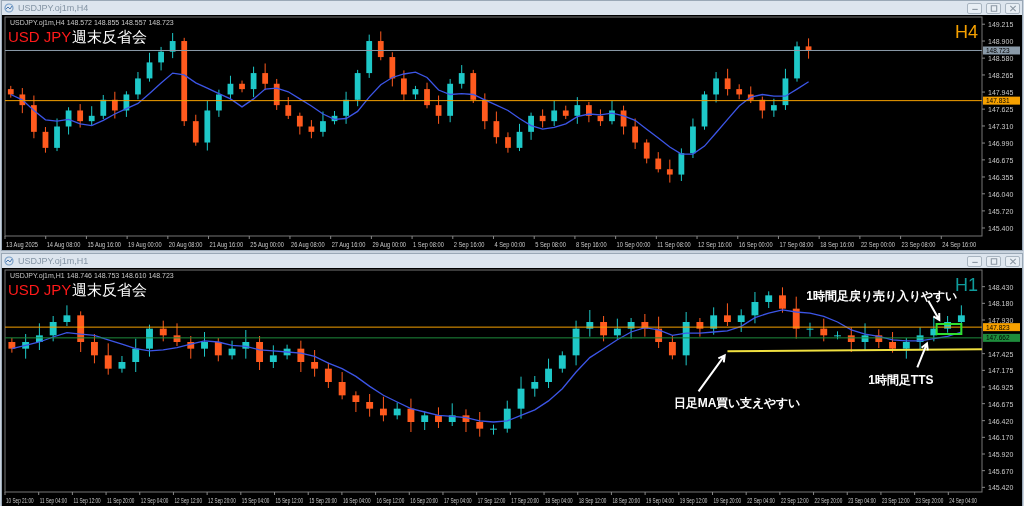 This screenshot has width=1024, height=506. Describe the element at coordinates (881, 296) in the screenshot. I see `annotation-text: 1時間足戻り売り入りやすい` at that location.